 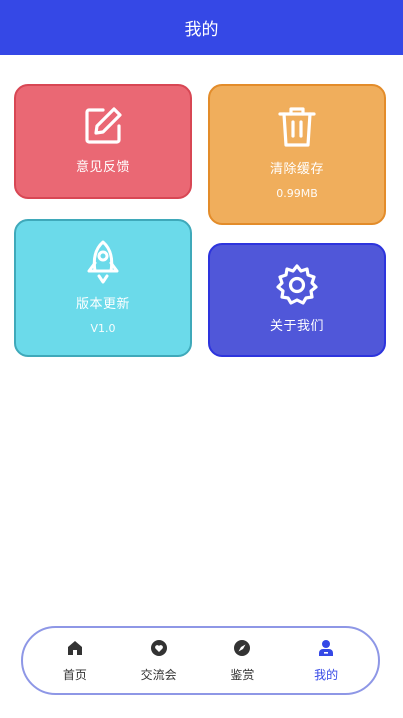 What do you see at coordinates (297, 127) in the screenshot?
I see `trash-icon` at bounding box center [297, 127].